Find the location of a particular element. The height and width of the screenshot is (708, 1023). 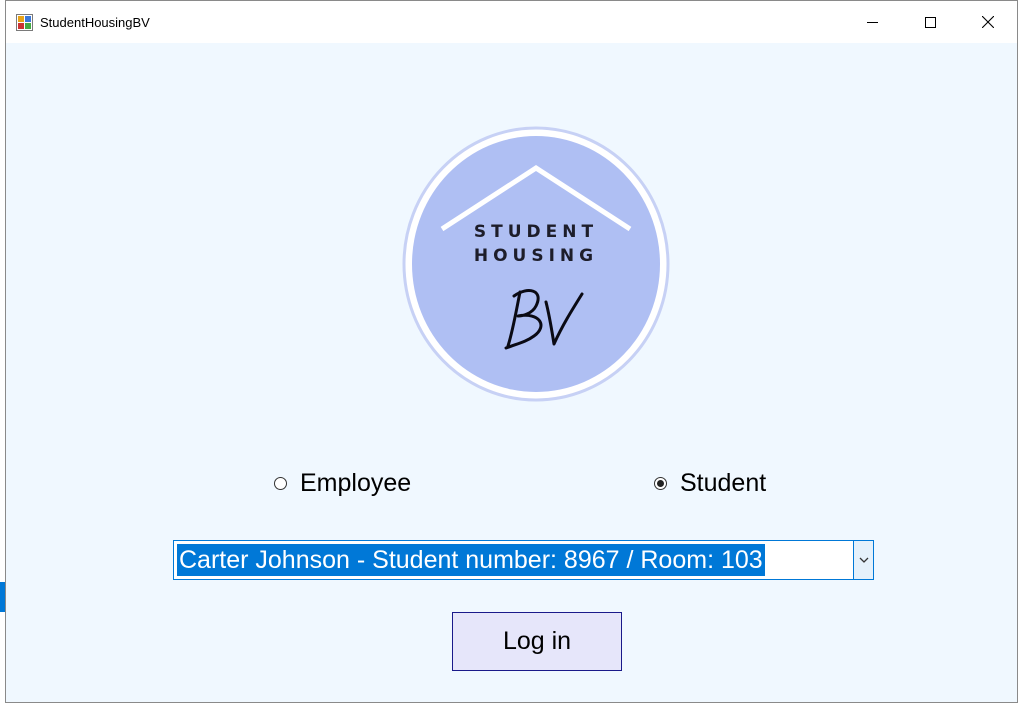

minimize-icon is located at coordinates (872, 22).